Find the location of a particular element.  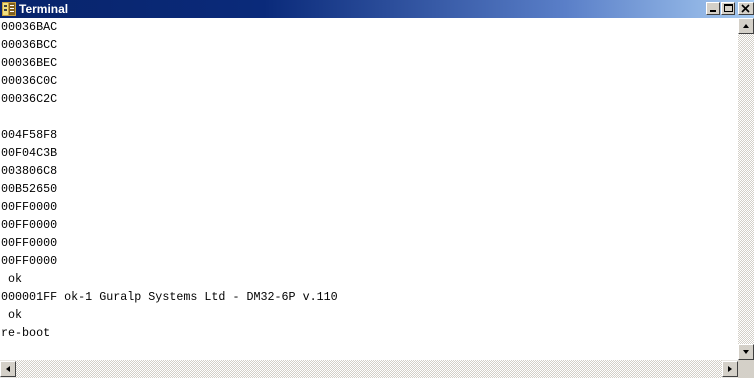

close-icon is located at coordinates (745, 8).